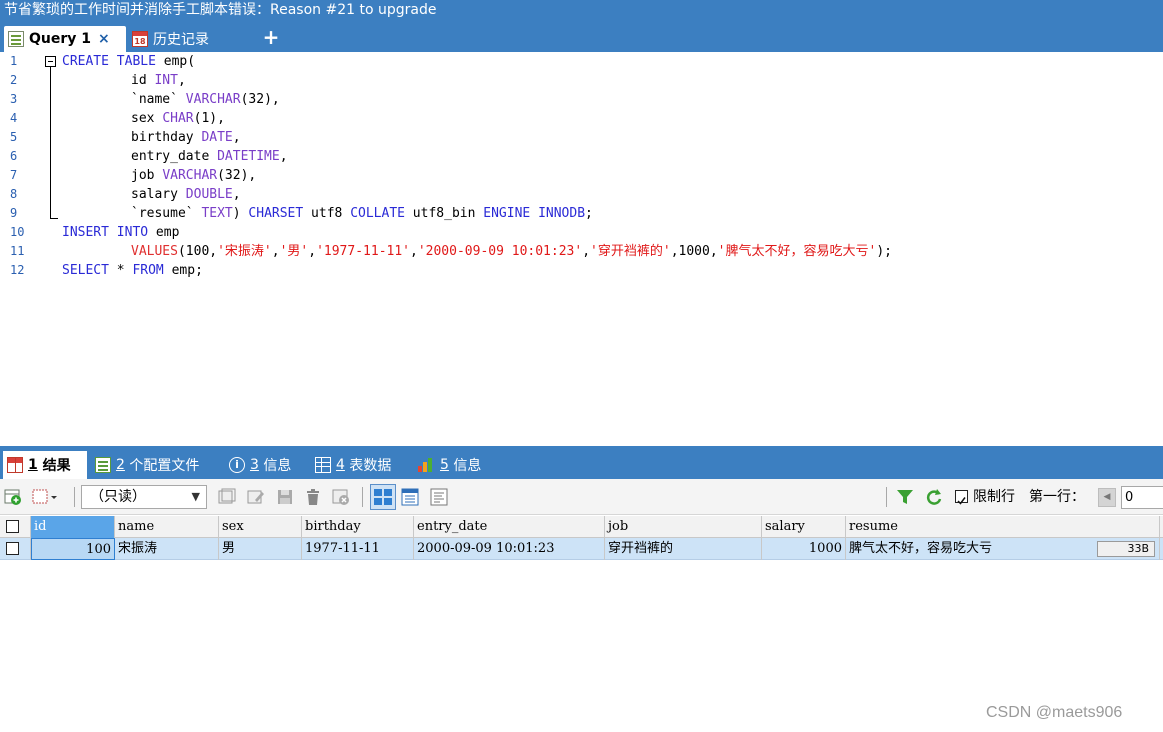 This screenshot has height=732, width=1163. Describe the element at coordinates (158, 80) in the screenshot. I see `code-line: id INT,` at that location.